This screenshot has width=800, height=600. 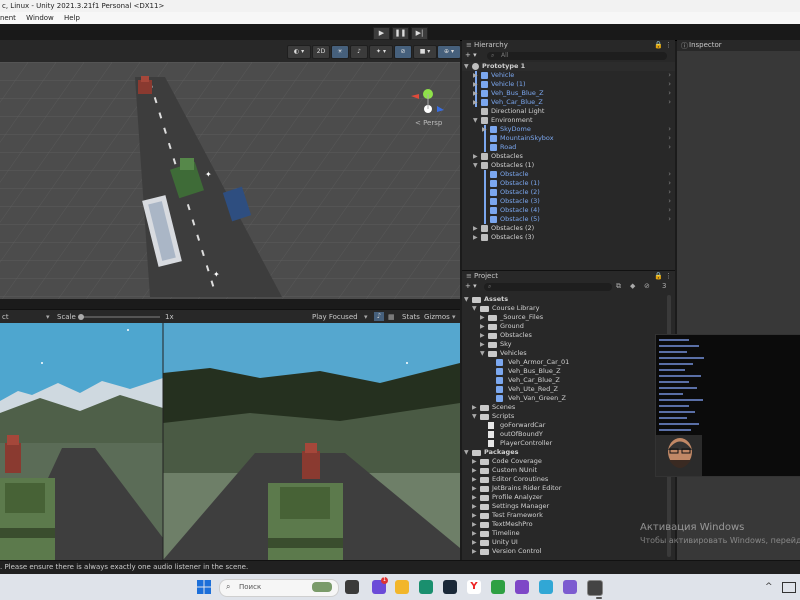 What do you see at coordinates (411, 317) in the screenshot?
I see `stats-button: Stats` at bounding box center [411, 317].